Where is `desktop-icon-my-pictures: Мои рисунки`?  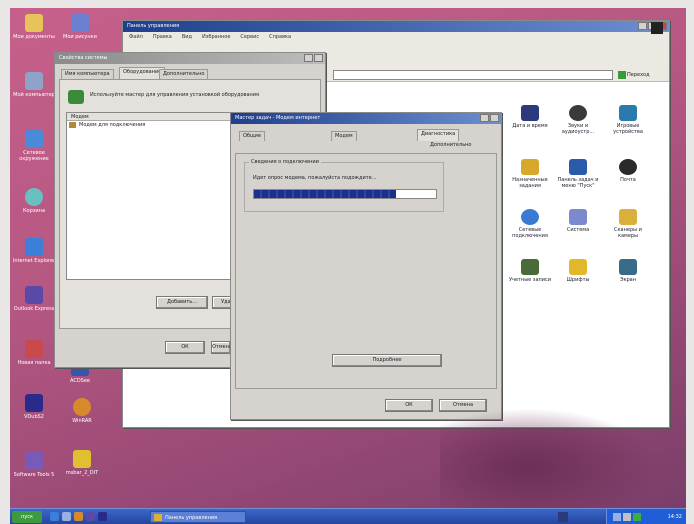
desktop-icon-my-pictures: Мои рисунки is located at coordinates (80, 27).